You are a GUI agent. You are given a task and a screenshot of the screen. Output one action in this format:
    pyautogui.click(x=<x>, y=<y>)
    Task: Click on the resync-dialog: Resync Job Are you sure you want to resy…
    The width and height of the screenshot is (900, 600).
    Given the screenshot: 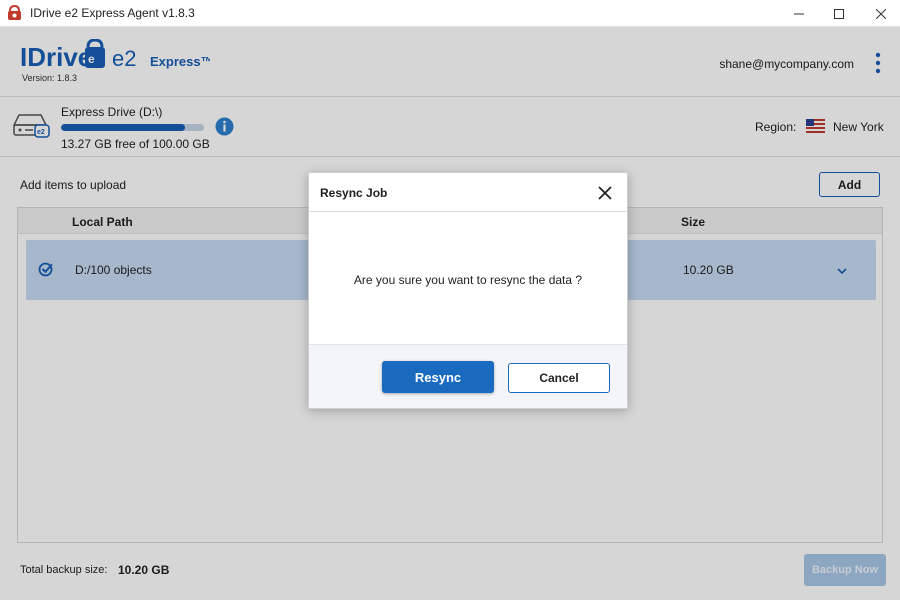 What is the action you would take?
    pyautogui.click(x=468, y=290)
    